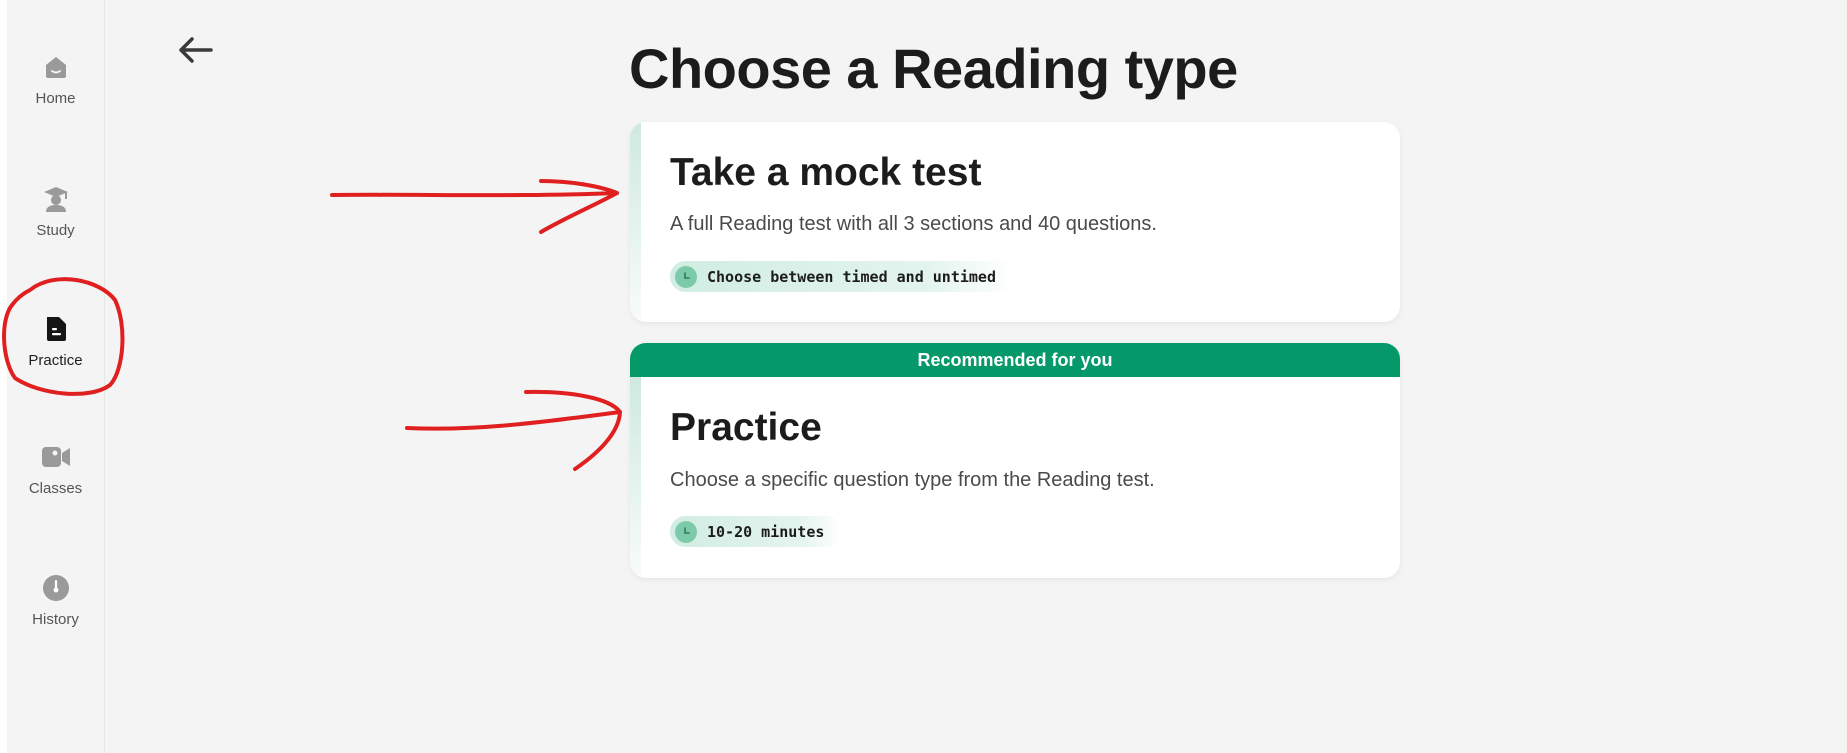 This screenshot has height=753, width=1847. What do you see at coordinates (56, 457) in the screenshot?
I see `video-camera-icon` at bounding box center [56, 457].